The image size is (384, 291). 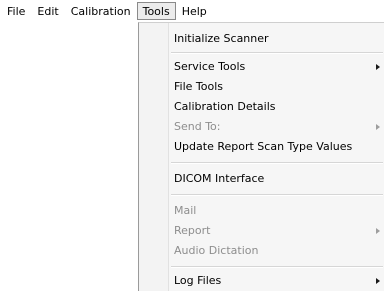 I want to click on menu-item-label: Report, so click(x=192, y=230).